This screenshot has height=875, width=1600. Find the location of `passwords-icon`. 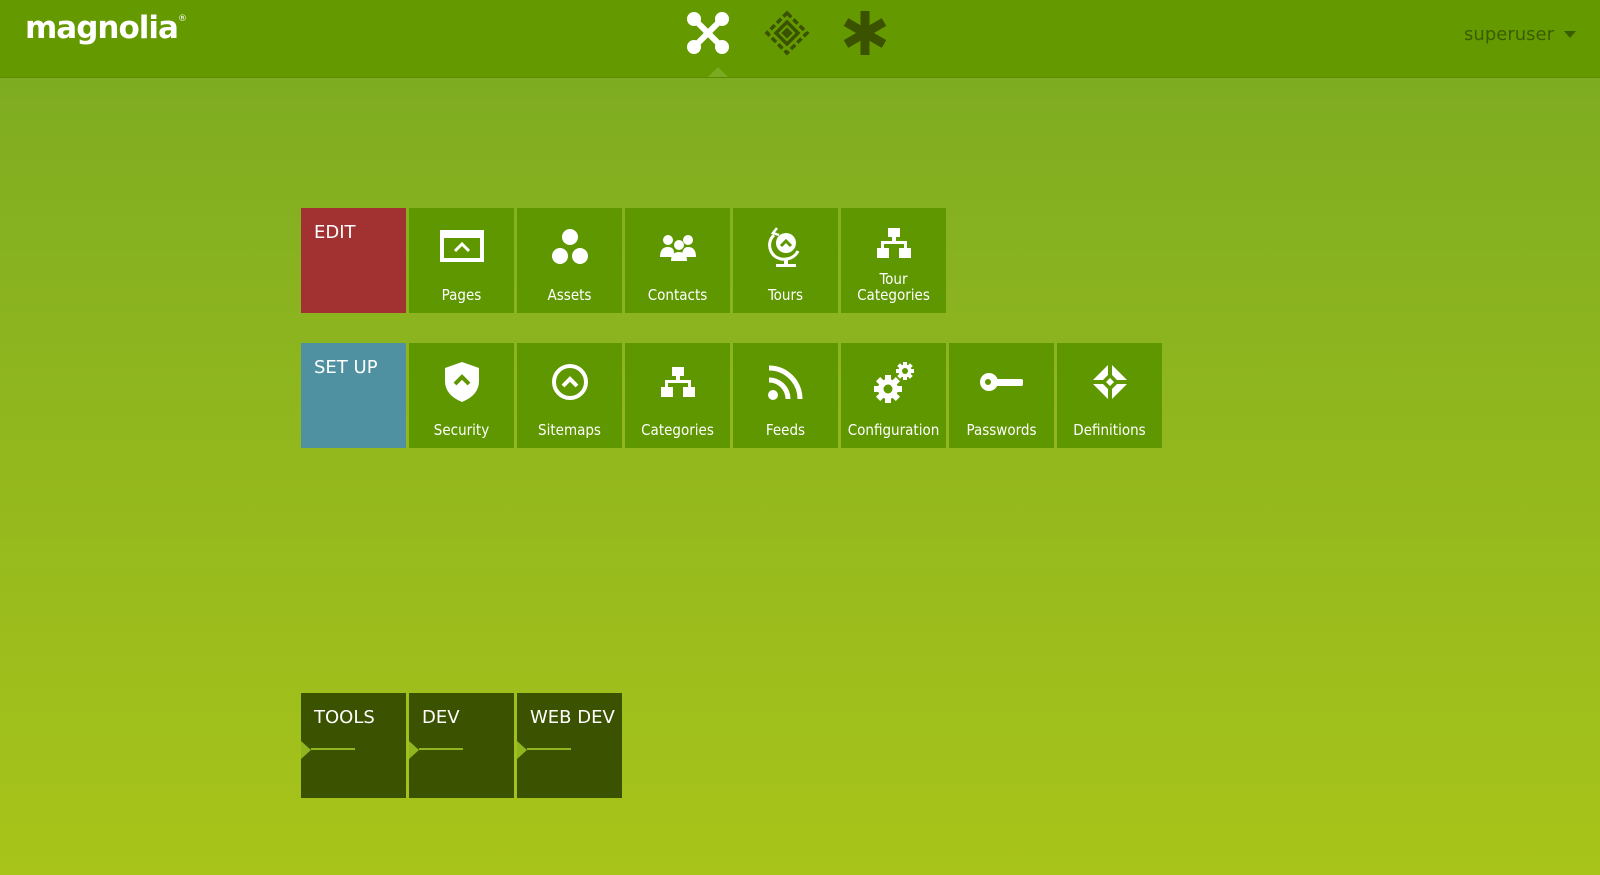

passwords-icon is located at coordinates (1001, 382).